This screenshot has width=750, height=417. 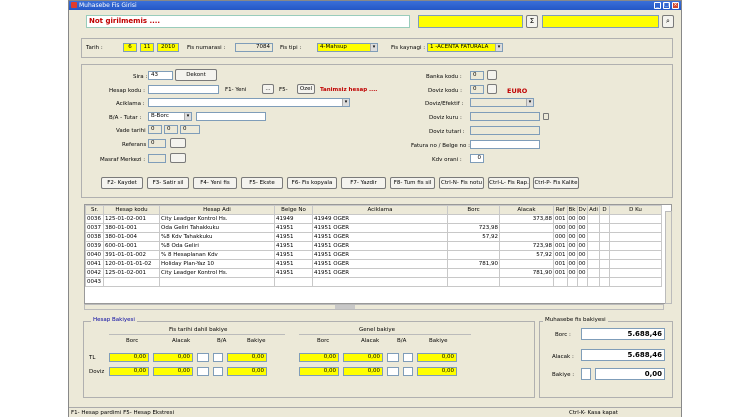 What do you see at coordinates (572, 210) in the screenshot?
I see `column-header: Bk` at bounding box center [572, 210].